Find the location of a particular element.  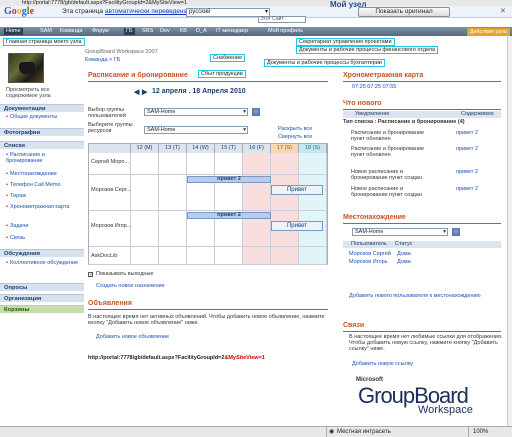

grid-day-header: 16 (F) is located at coordinates (257, 148).